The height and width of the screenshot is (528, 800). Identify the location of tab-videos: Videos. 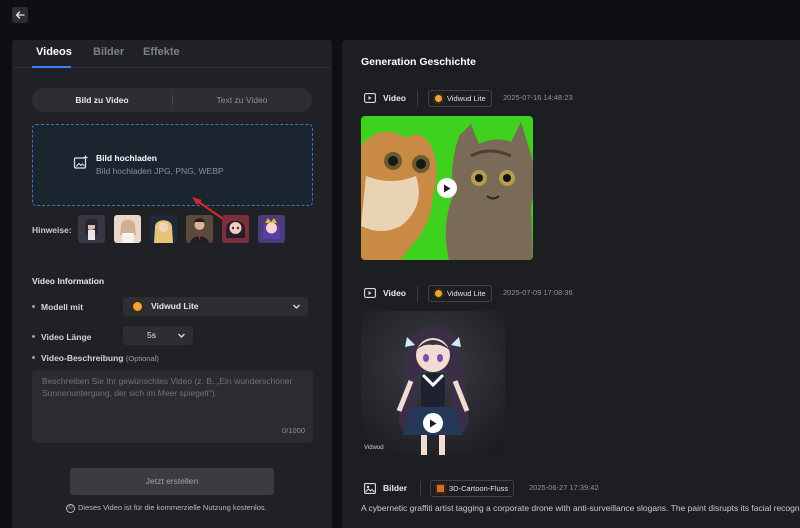
(54, 52).